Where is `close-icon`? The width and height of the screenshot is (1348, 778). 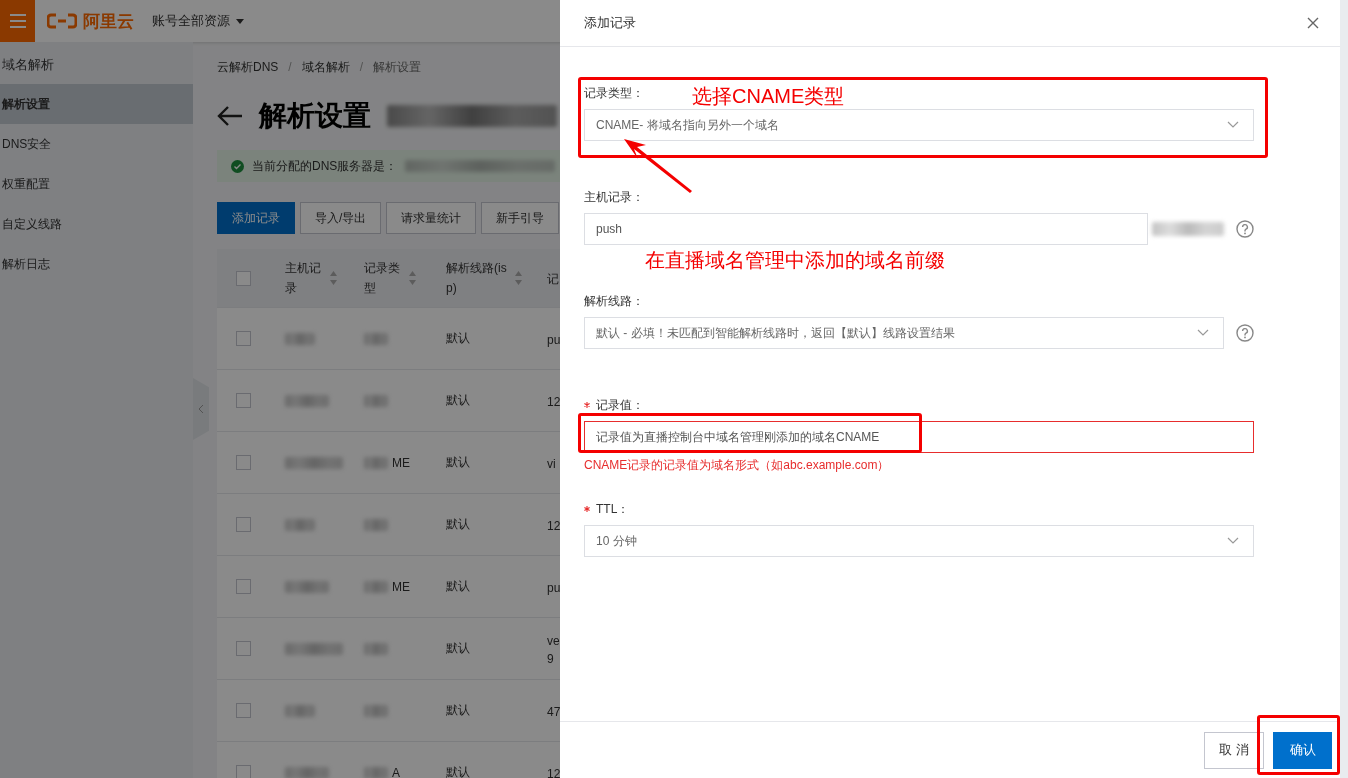 close-icon is located at coordinates (1313, 23).